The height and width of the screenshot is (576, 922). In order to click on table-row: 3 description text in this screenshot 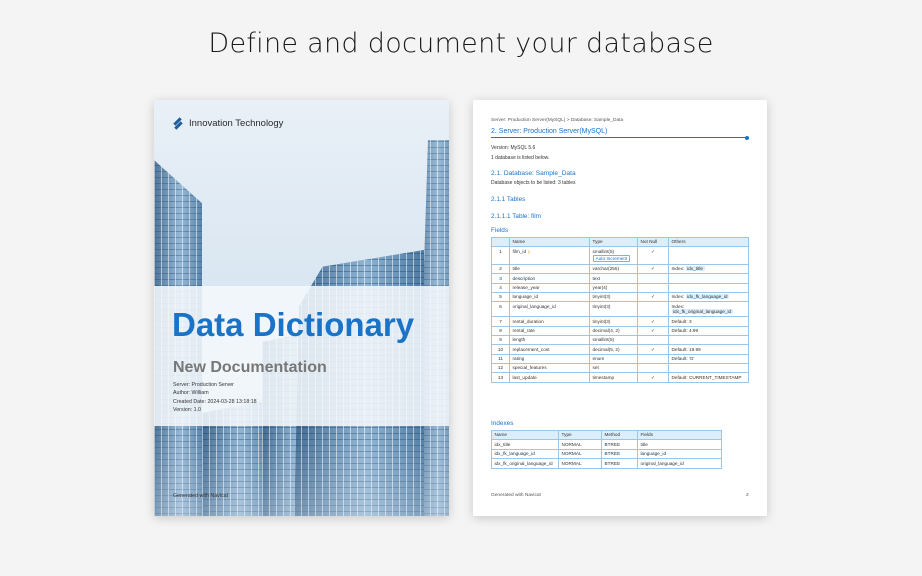, I will do `click(620, 278)`.